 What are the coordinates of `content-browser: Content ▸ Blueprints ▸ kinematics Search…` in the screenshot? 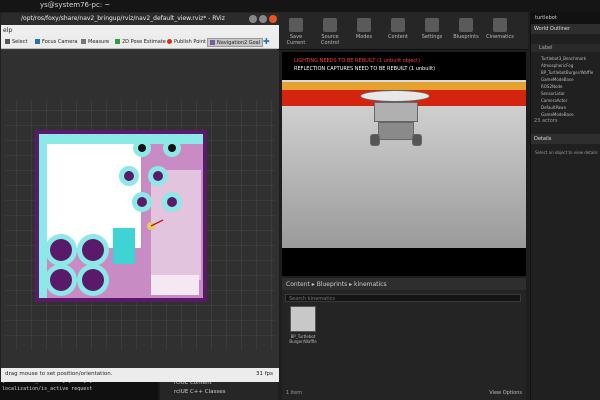 It's located at (404, 339).